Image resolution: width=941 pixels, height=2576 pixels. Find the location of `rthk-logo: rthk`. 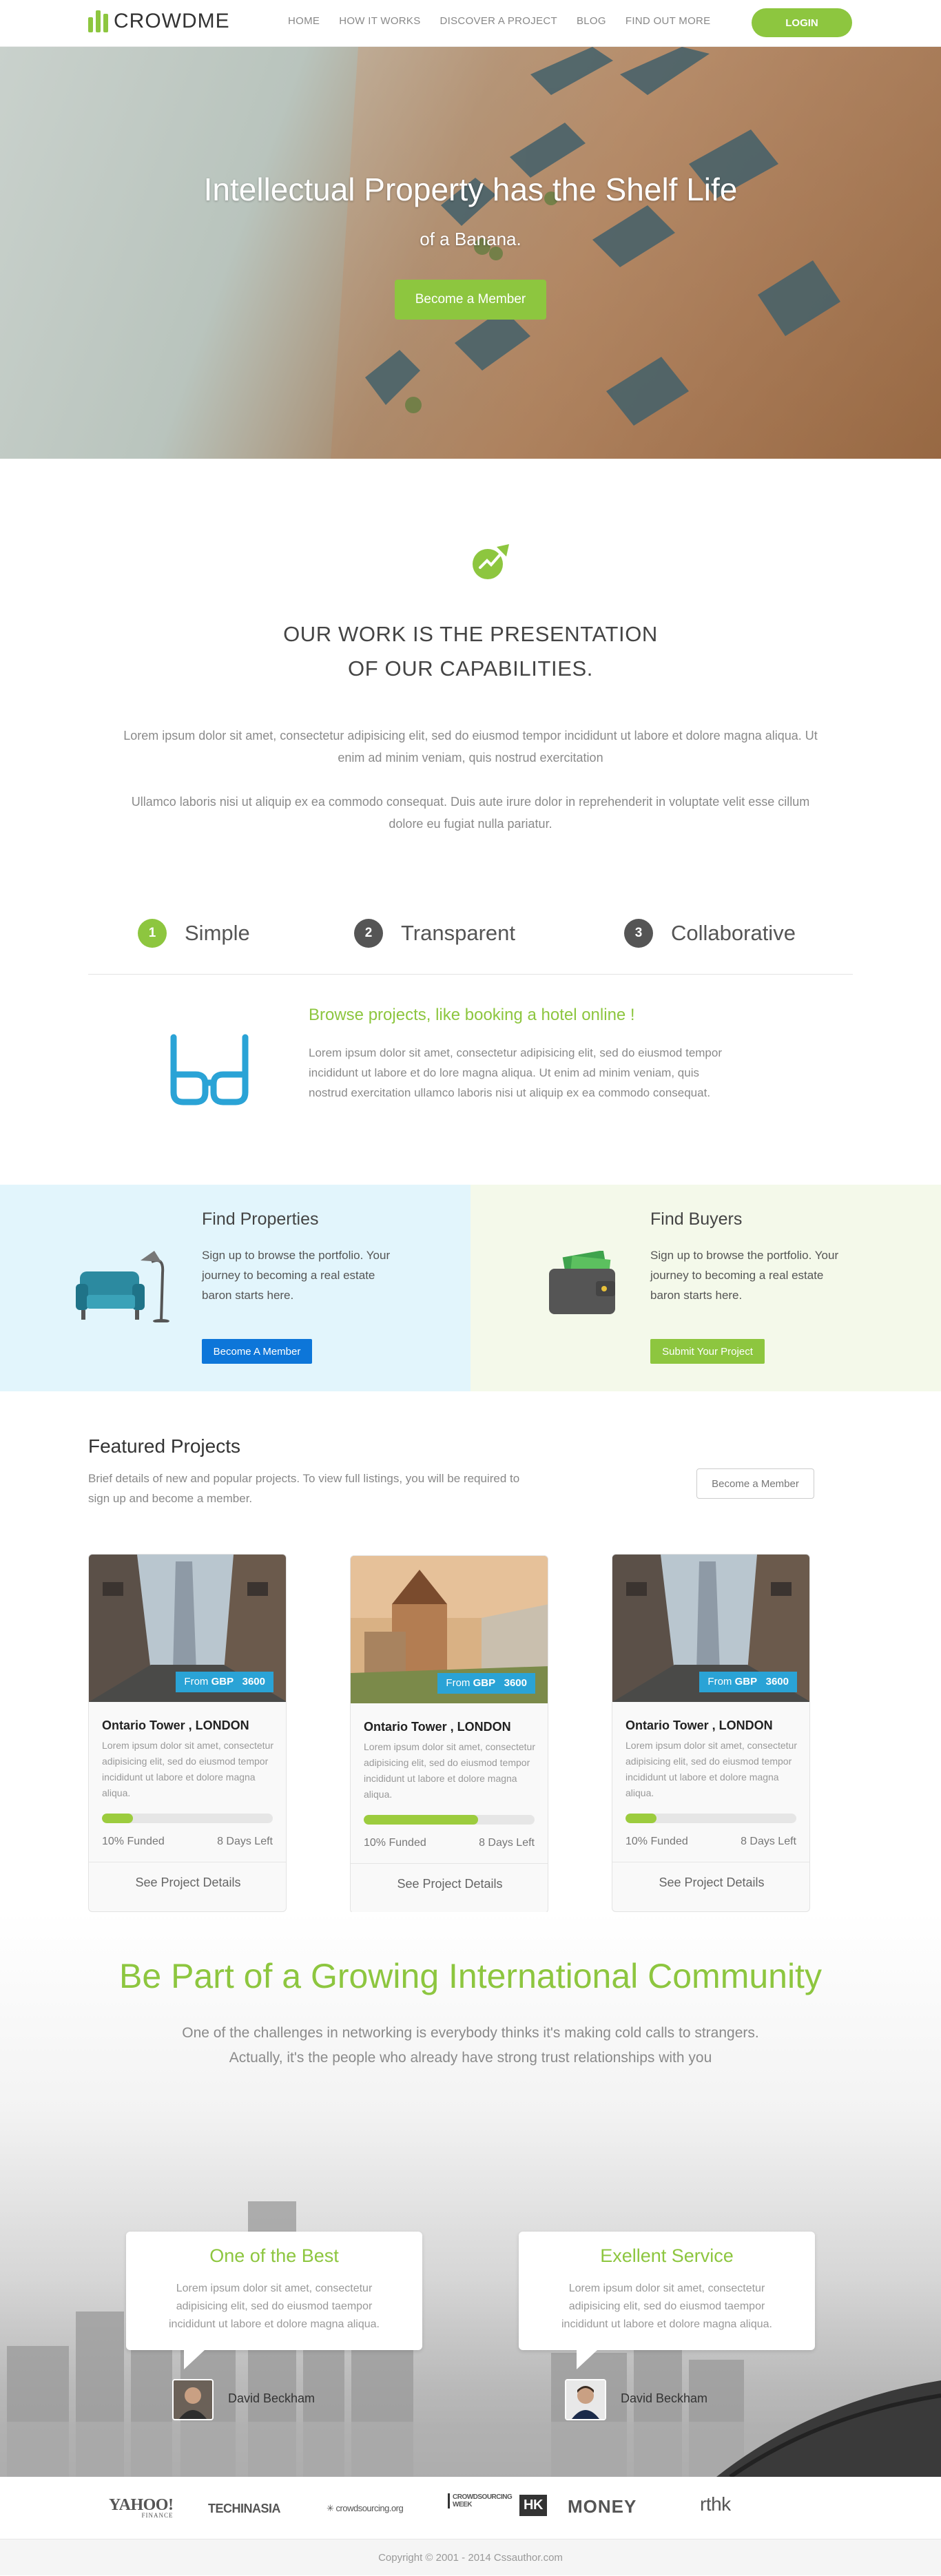

rthk-logo: rthk is located at coordinates (715, 2504).